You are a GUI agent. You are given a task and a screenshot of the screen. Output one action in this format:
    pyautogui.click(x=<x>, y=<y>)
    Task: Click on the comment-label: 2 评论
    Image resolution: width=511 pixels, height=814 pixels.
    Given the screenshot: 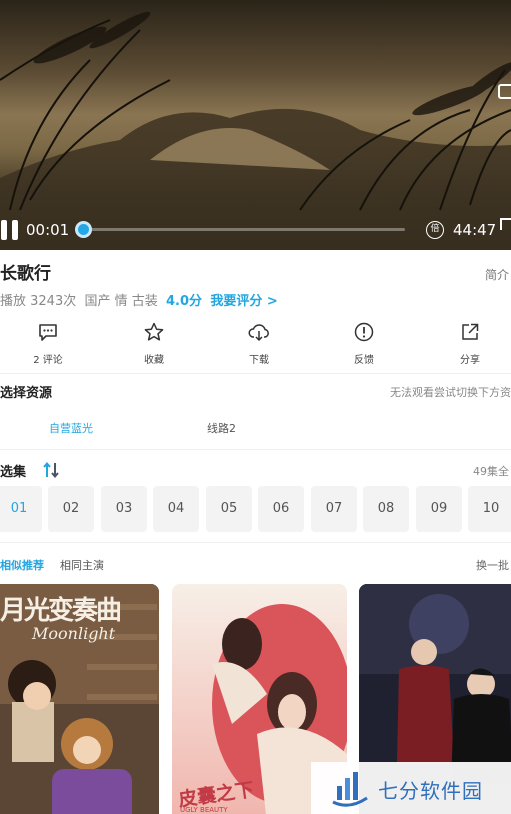 What is the action you would take?
    pyautogui.click(x=48, y=360)
    